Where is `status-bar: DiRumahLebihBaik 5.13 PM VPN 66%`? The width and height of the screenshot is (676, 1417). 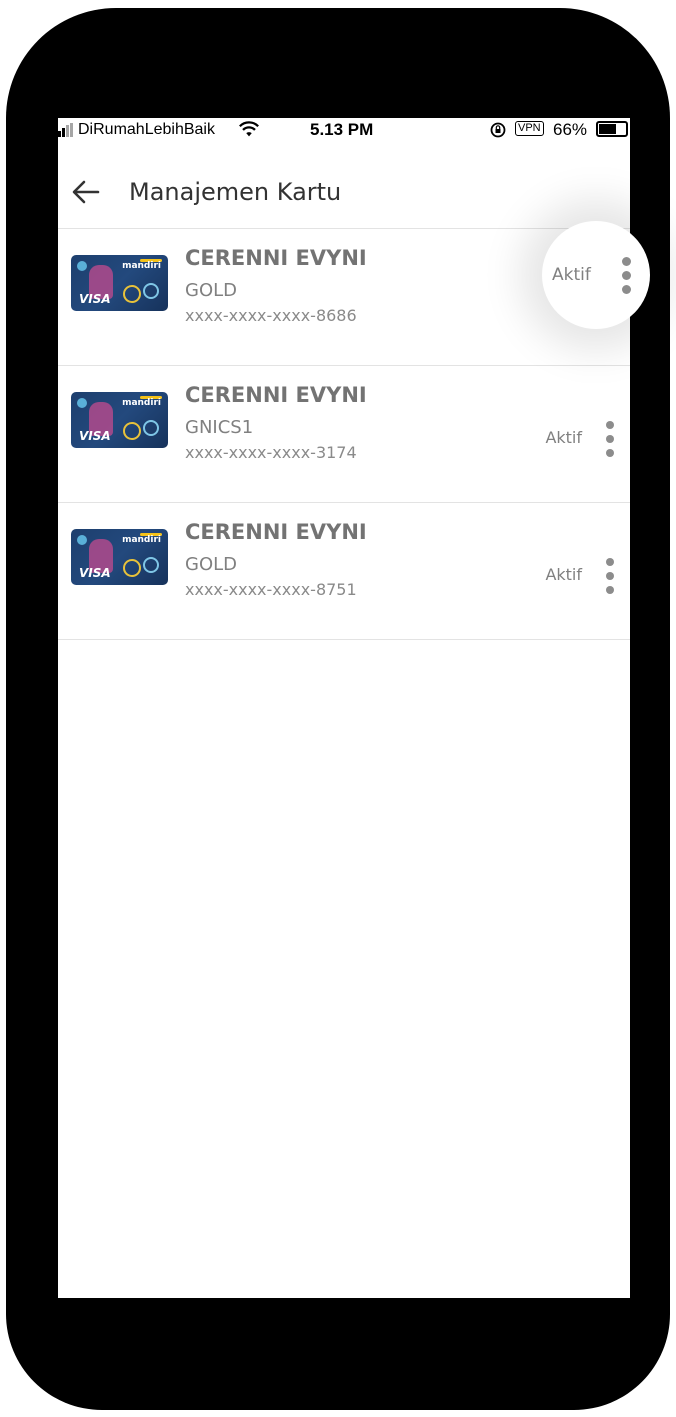
status-bar: DiRumahLebihBaik 5.13 PM VPN 66% is located at coordinates (344, 130).